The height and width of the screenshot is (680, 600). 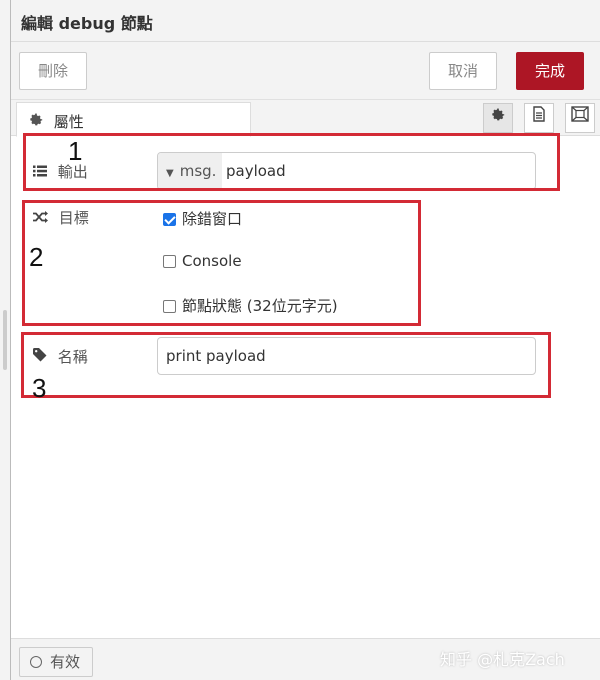 What do you see at coordinates (212, 219) in the screenshot?
I see `debug-window-label: 除錯窗口` at bounding box center [212, 219].